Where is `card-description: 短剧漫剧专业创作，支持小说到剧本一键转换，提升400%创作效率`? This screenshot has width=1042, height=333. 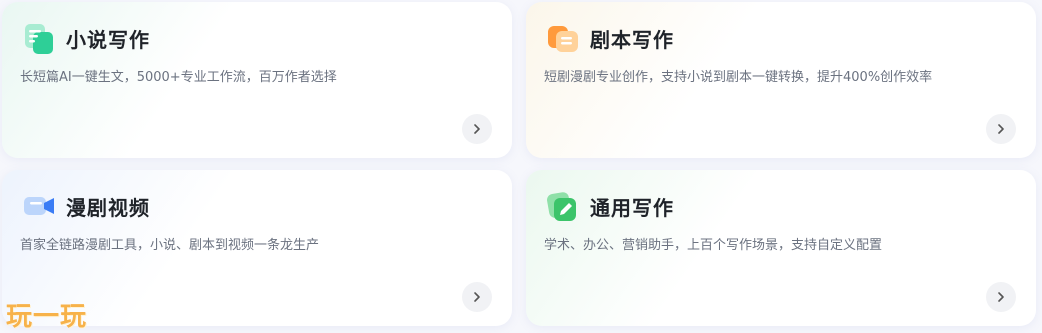 card-description: 短剧漫剧专业创作，支持小说到剧本一键转换，提升400%创作效率 is located at coordinates (738, 77).